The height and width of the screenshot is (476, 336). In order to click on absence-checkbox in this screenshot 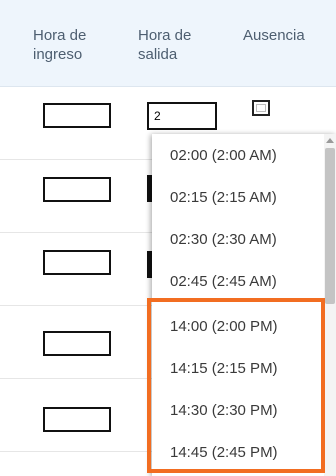, I will do `click(261, 108)`.